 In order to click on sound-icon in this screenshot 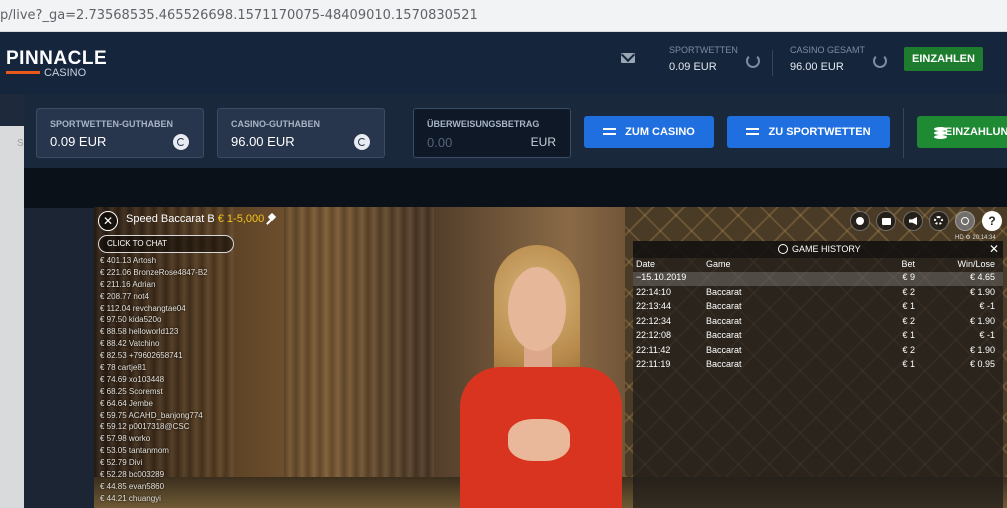, I will do `click(913, 221)`.